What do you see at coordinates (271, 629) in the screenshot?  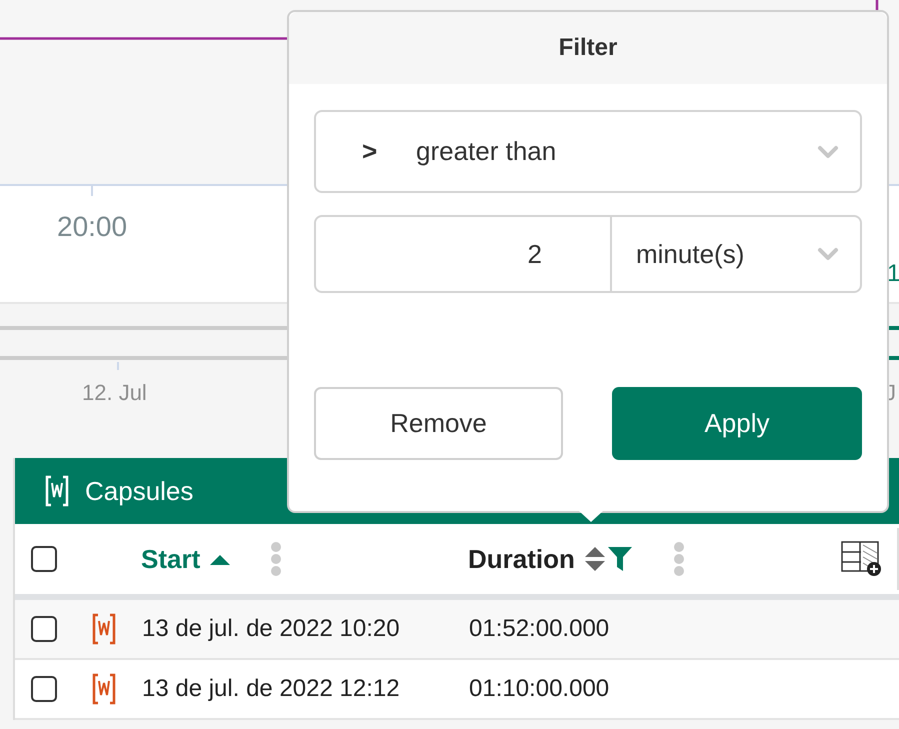 I see `table-cell-text: 13 de jul. de 2022 10:20` at bounding box center [271, 629].